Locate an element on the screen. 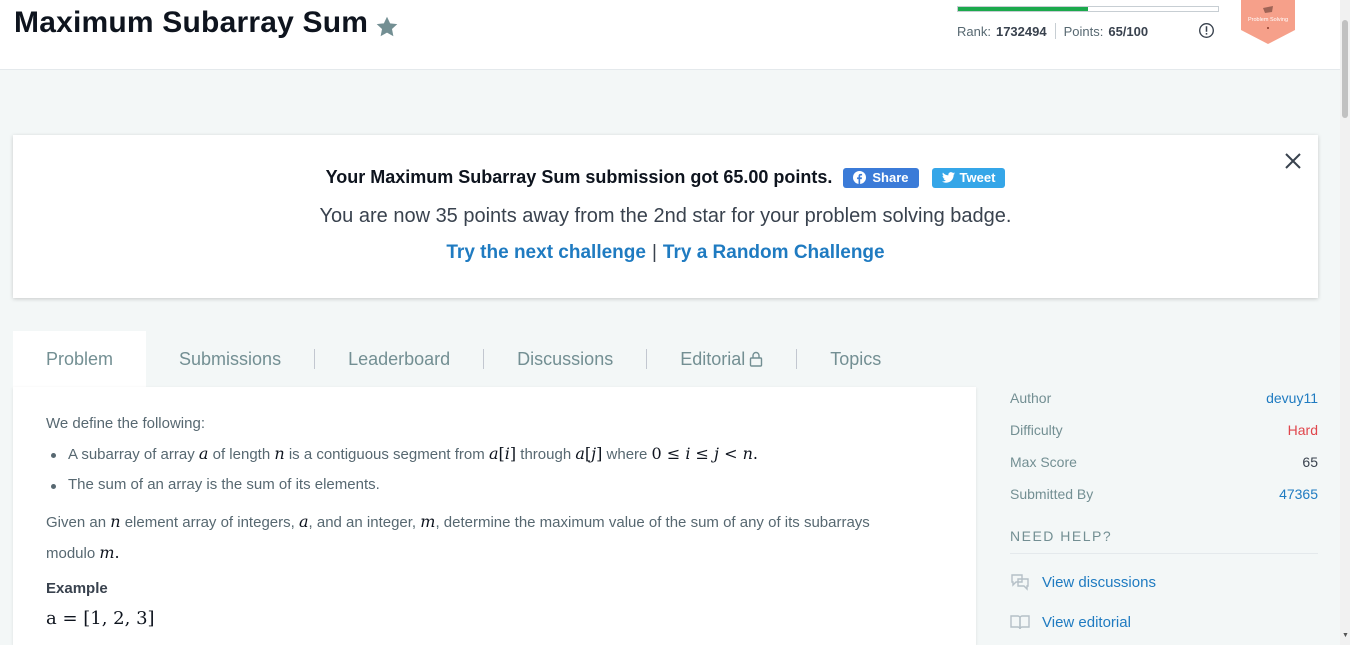 The height and width of the screenshot is (645, 1350). facebook-icon is located at coordinates (860, 177).